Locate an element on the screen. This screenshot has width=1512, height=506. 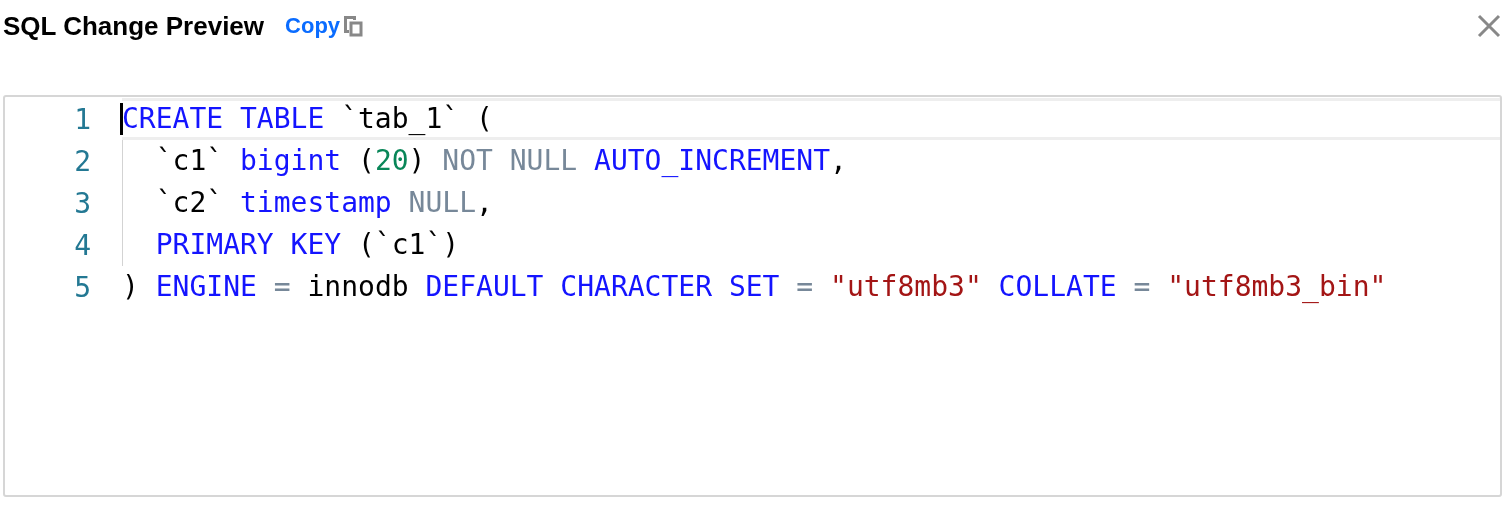
close-button is located at coordinates (1489, 26).